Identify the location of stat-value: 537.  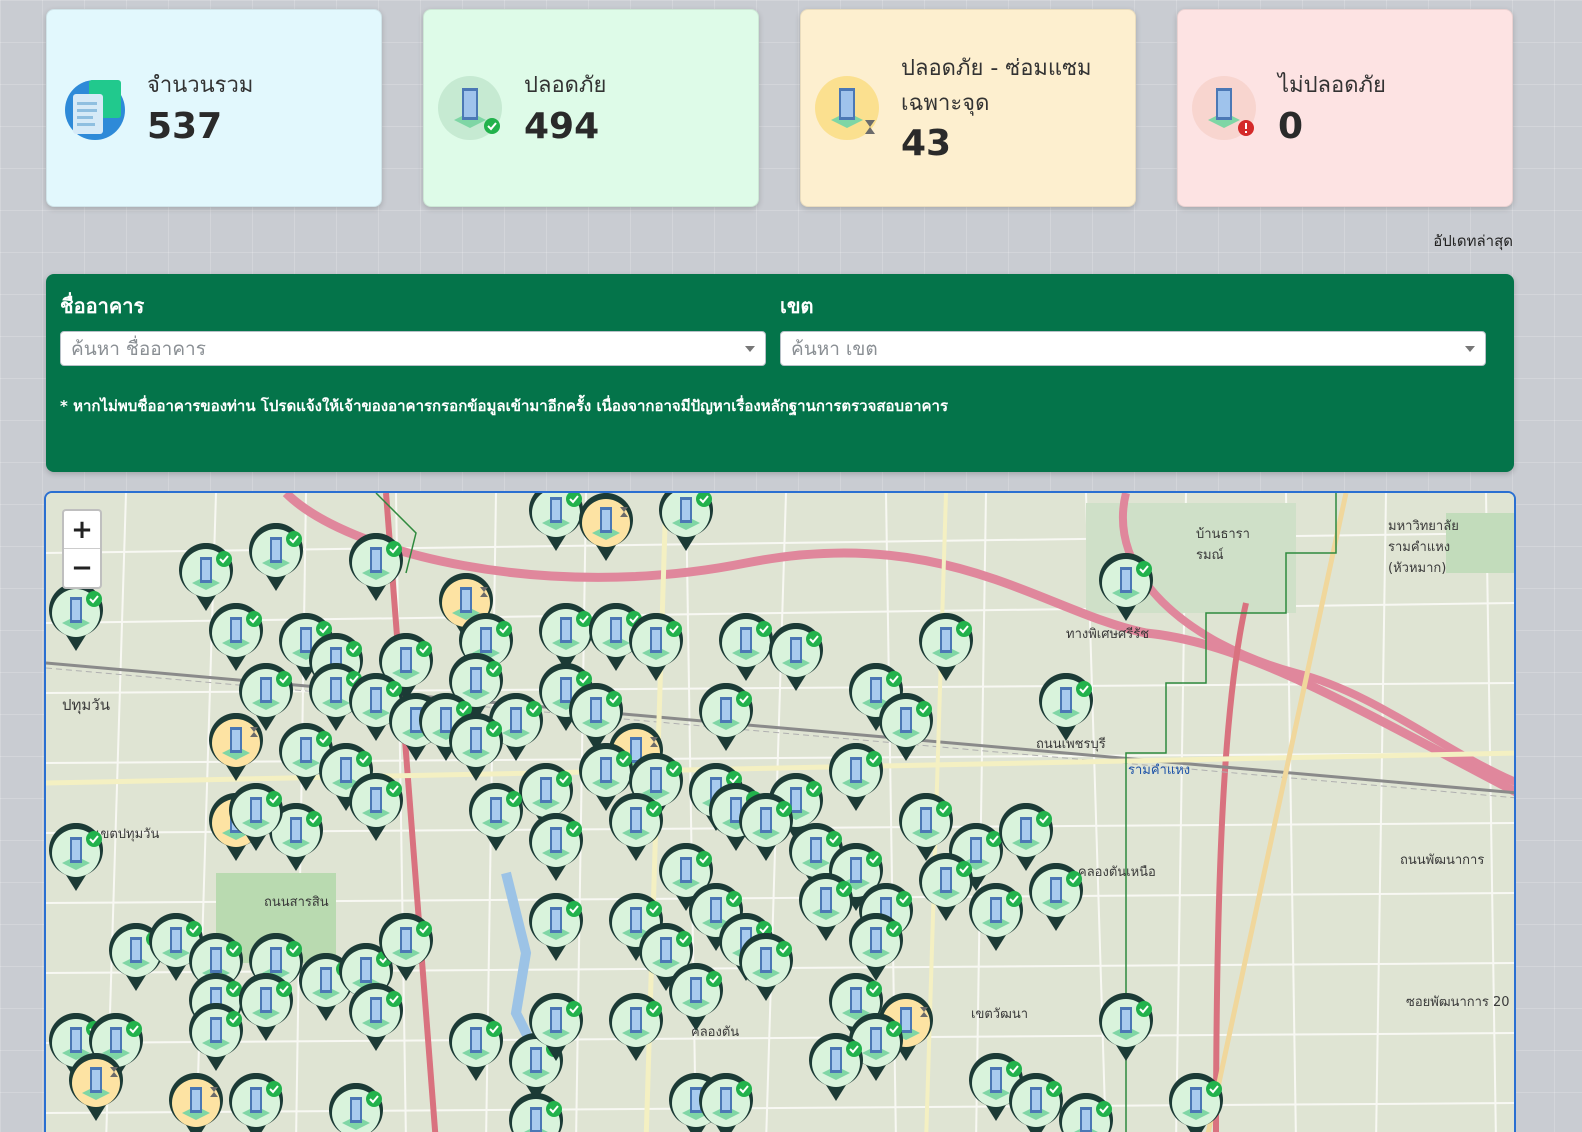
(185, 126).